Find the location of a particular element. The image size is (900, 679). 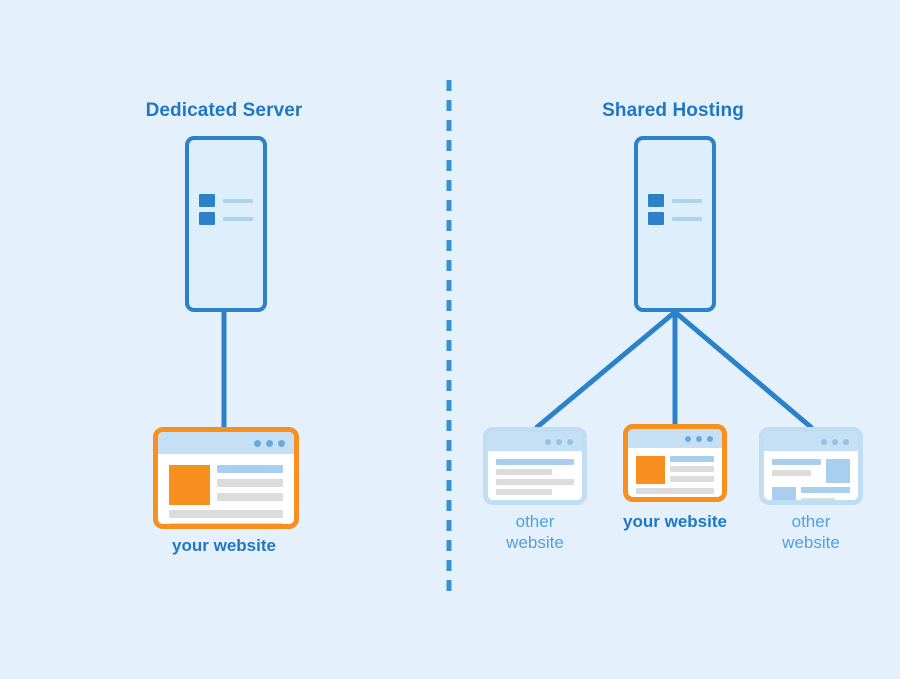

your-website-card-dedicated is located at coordinates (226, 478).